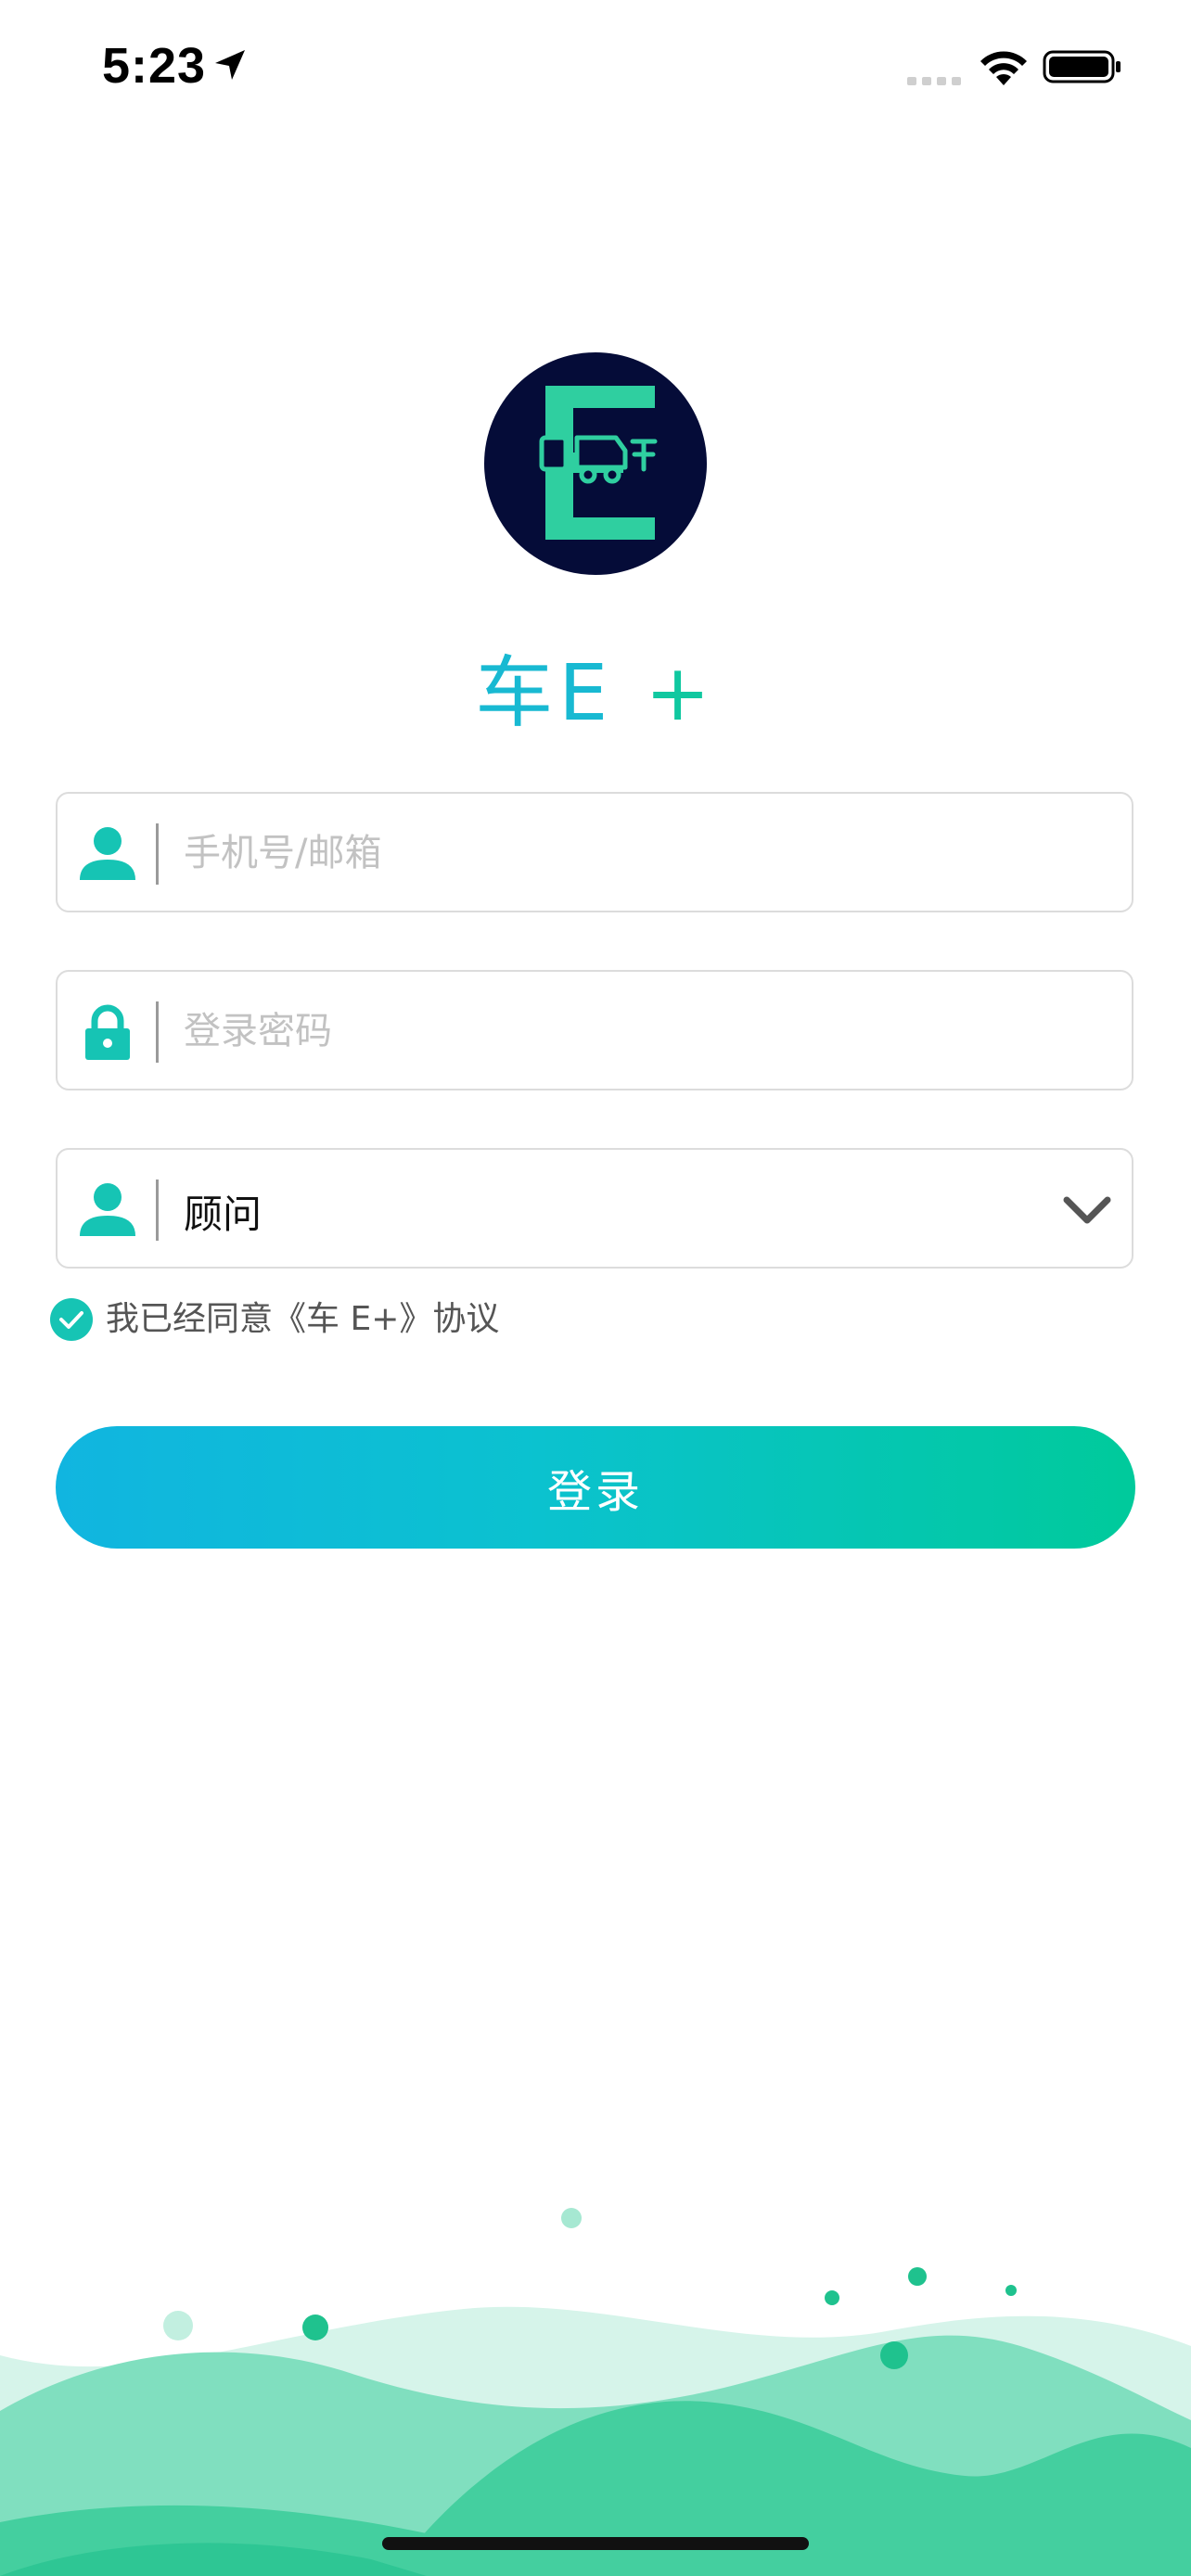  Describe the element at coordinates (934, 81) in the screenshot. I see `signal-icon` at that location.